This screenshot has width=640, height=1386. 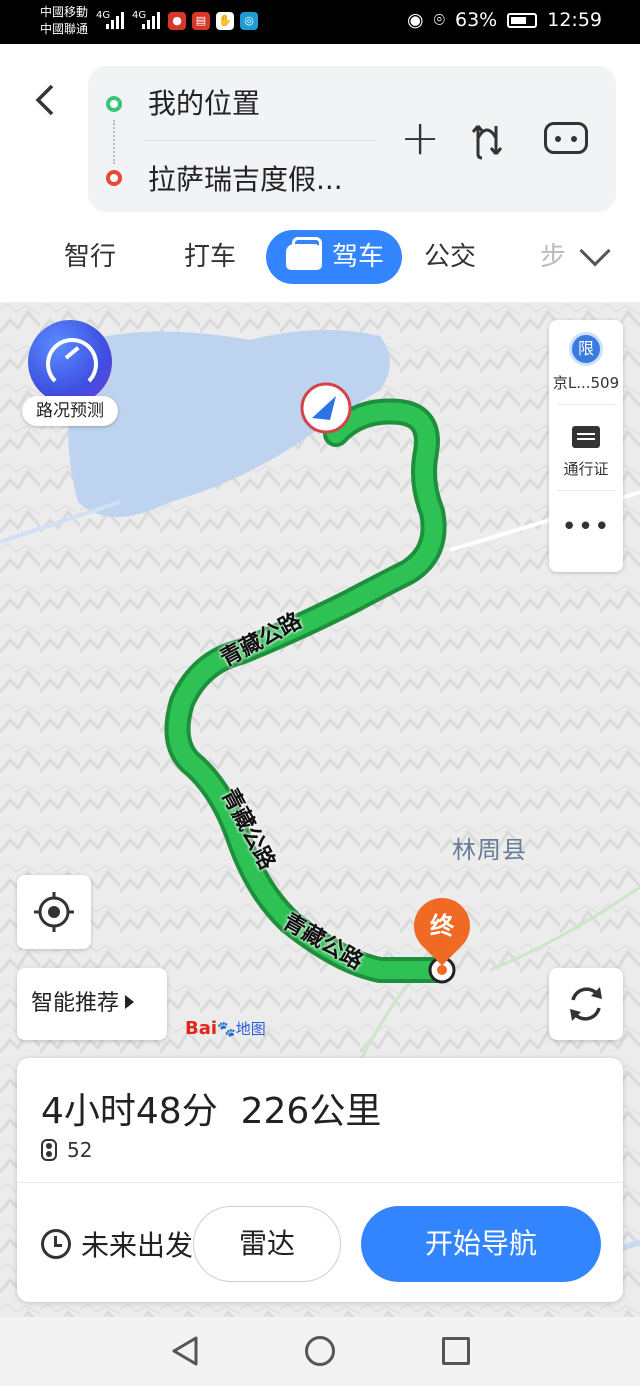 I want to click on tab-drive-label: 驾车, so click(x=358, y=257).